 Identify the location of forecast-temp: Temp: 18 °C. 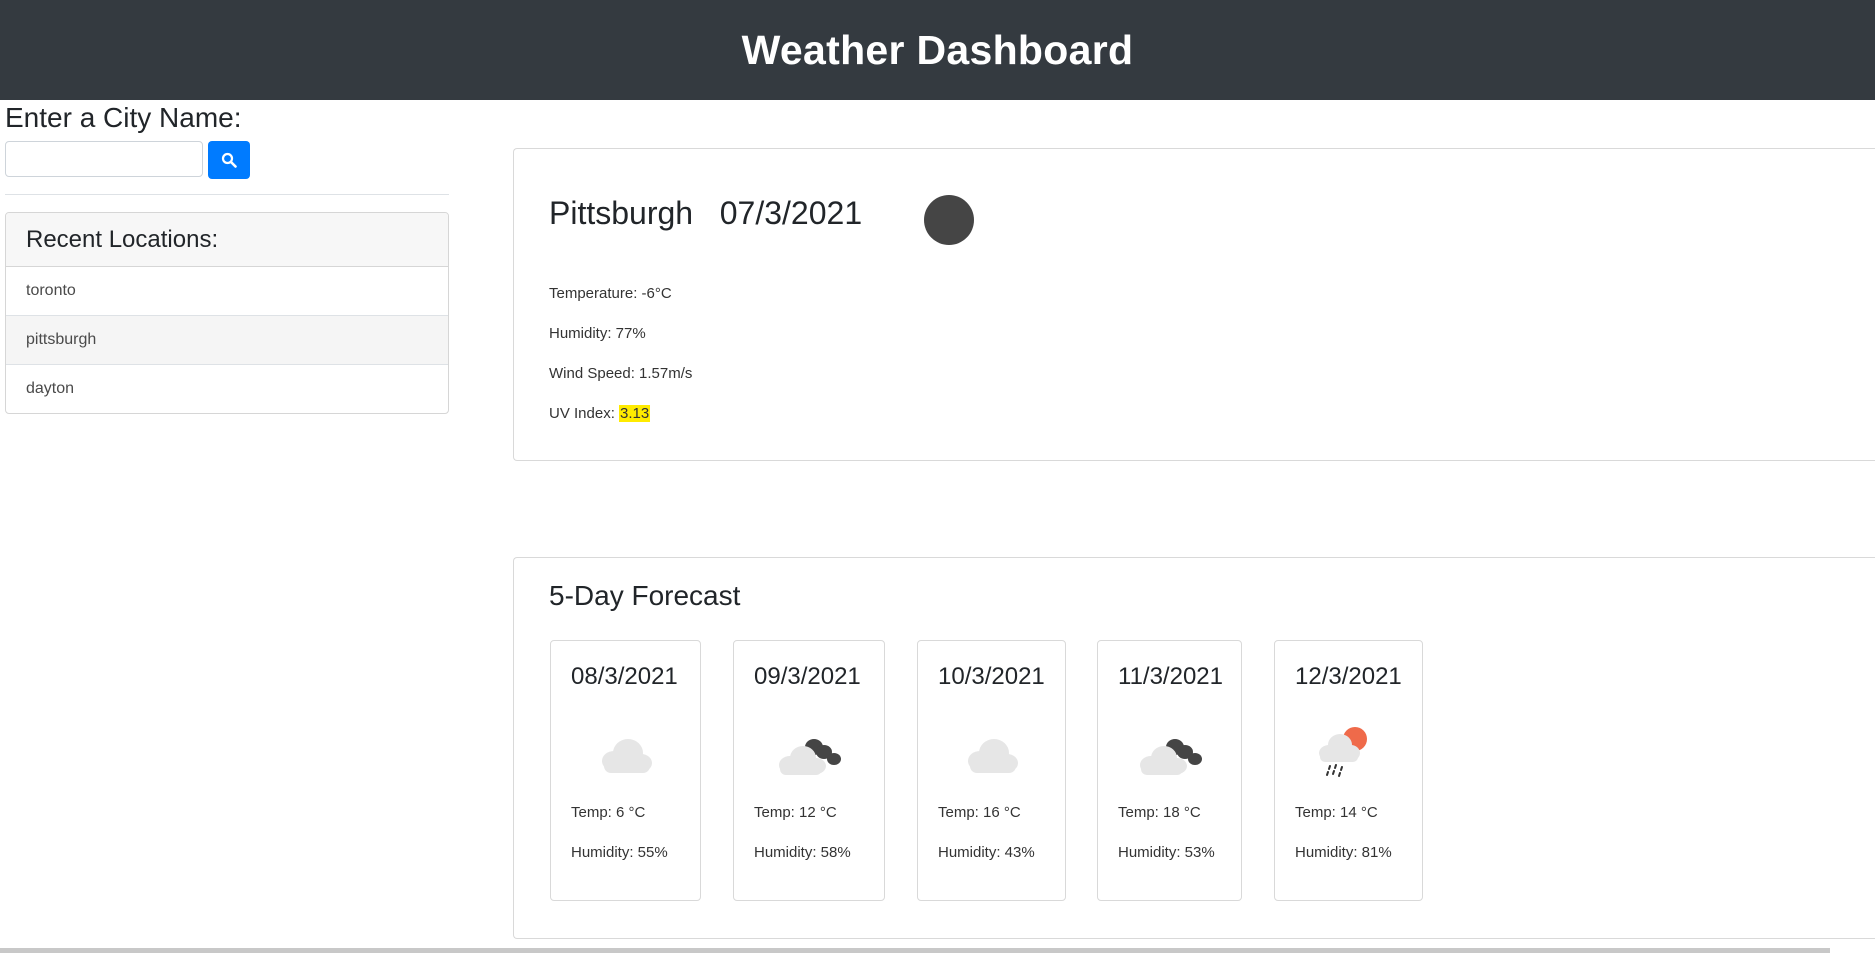
(1159, 812).